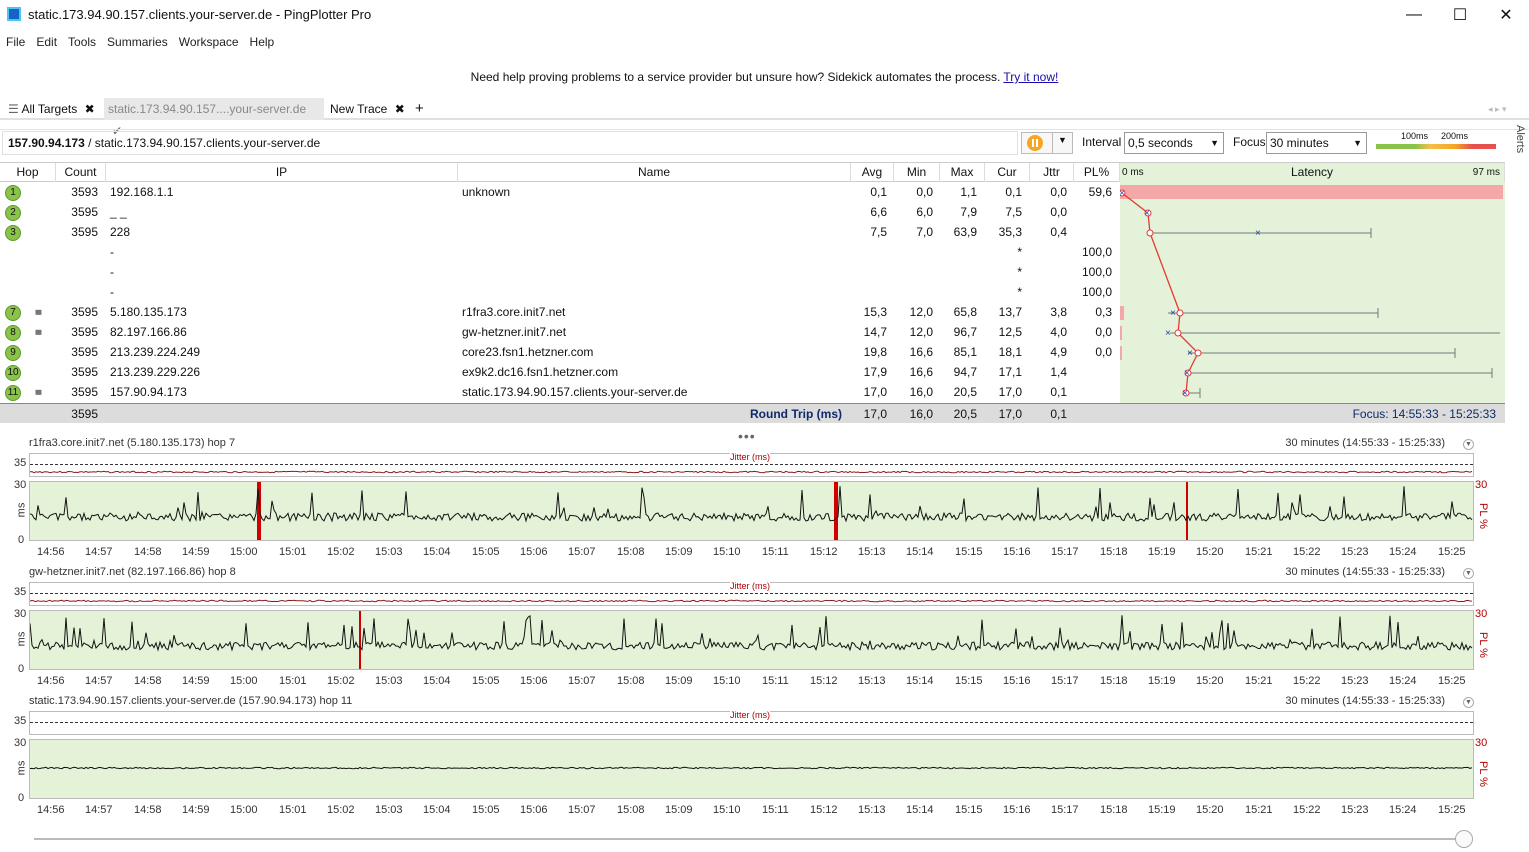  What do you see at coordinates (1007, 172) in the screenshot?
I see `col-cur: Cur` at bounding box center [1007, 172].